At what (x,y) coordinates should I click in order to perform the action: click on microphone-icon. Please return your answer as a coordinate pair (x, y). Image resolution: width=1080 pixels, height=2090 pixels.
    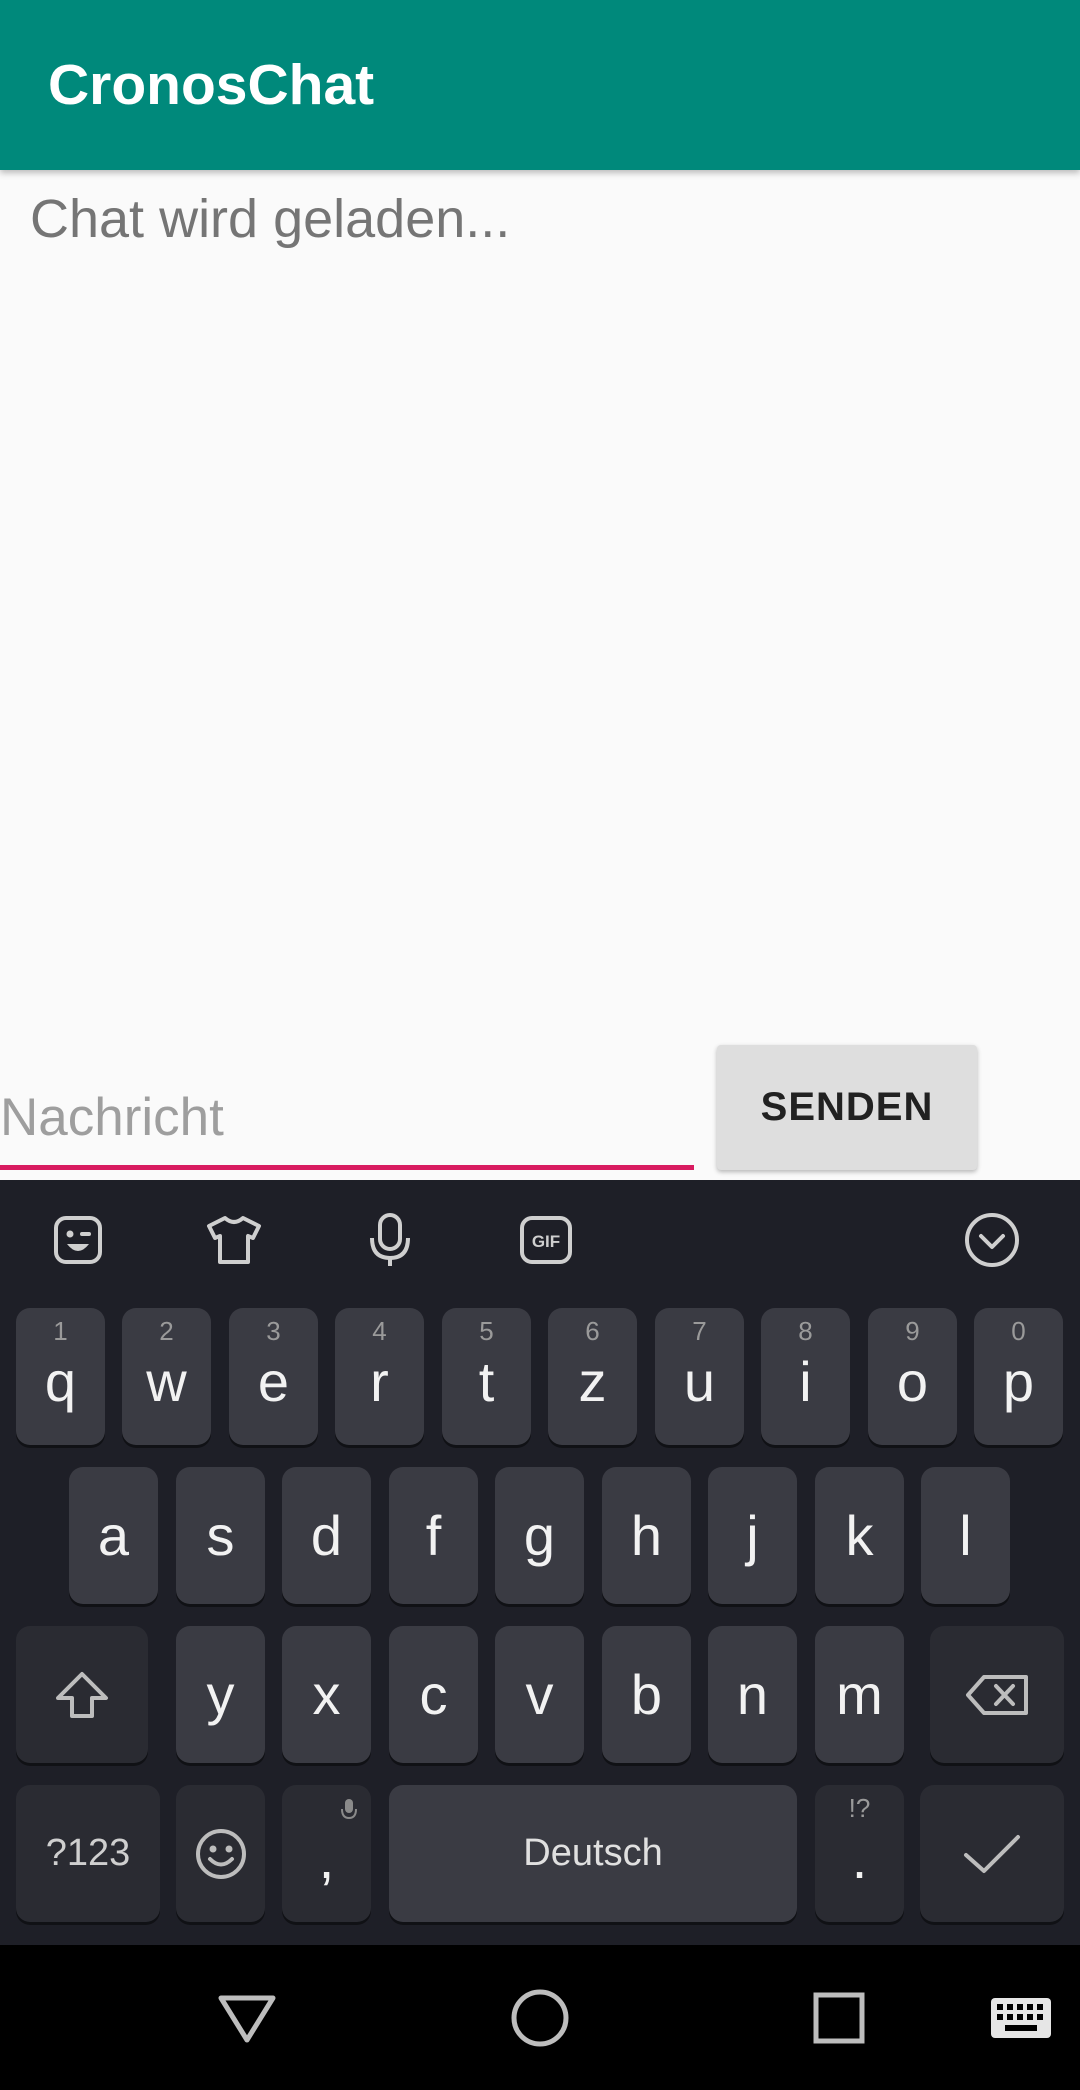
    Looking at the image, I should click on (390, 1240).